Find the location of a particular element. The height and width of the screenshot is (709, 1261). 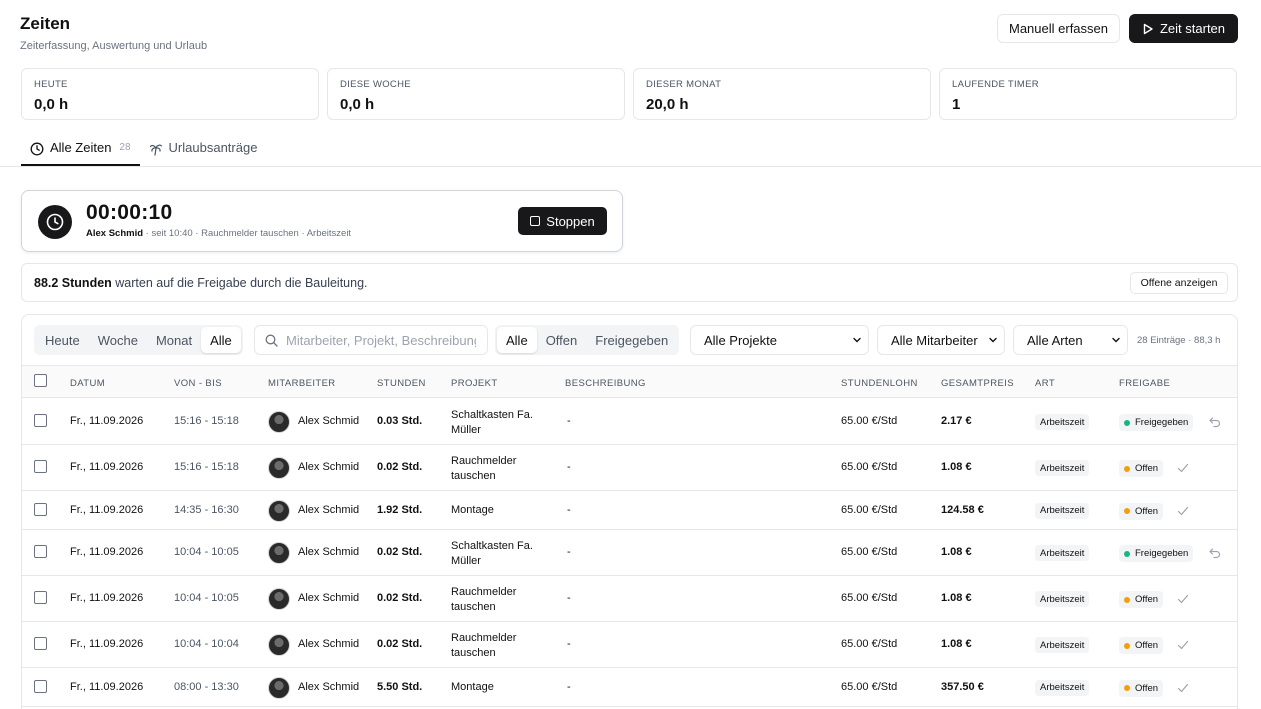

cell-project: Montage is located at coordinates (472, 686).